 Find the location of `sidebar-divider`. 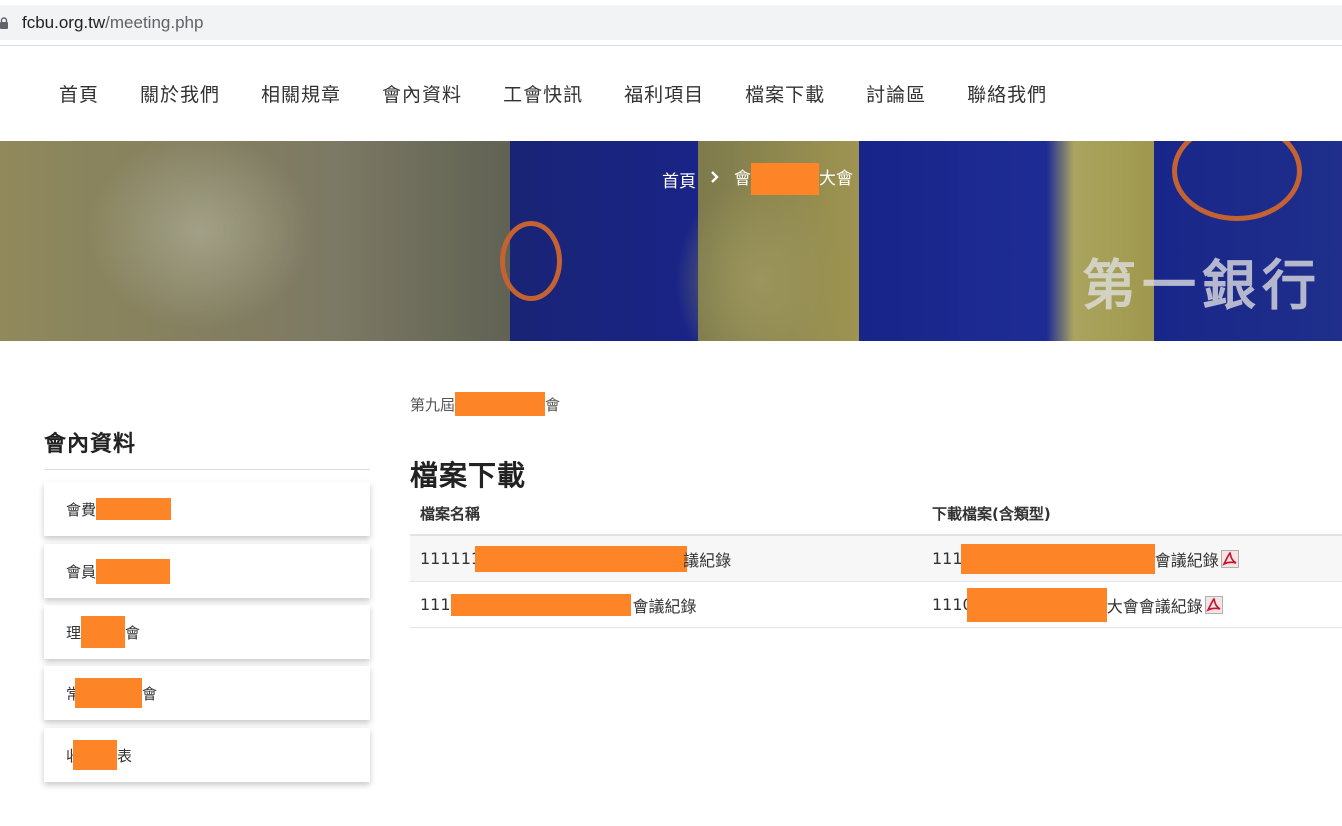

sidebar-divider is located at coordinates (207, 469).